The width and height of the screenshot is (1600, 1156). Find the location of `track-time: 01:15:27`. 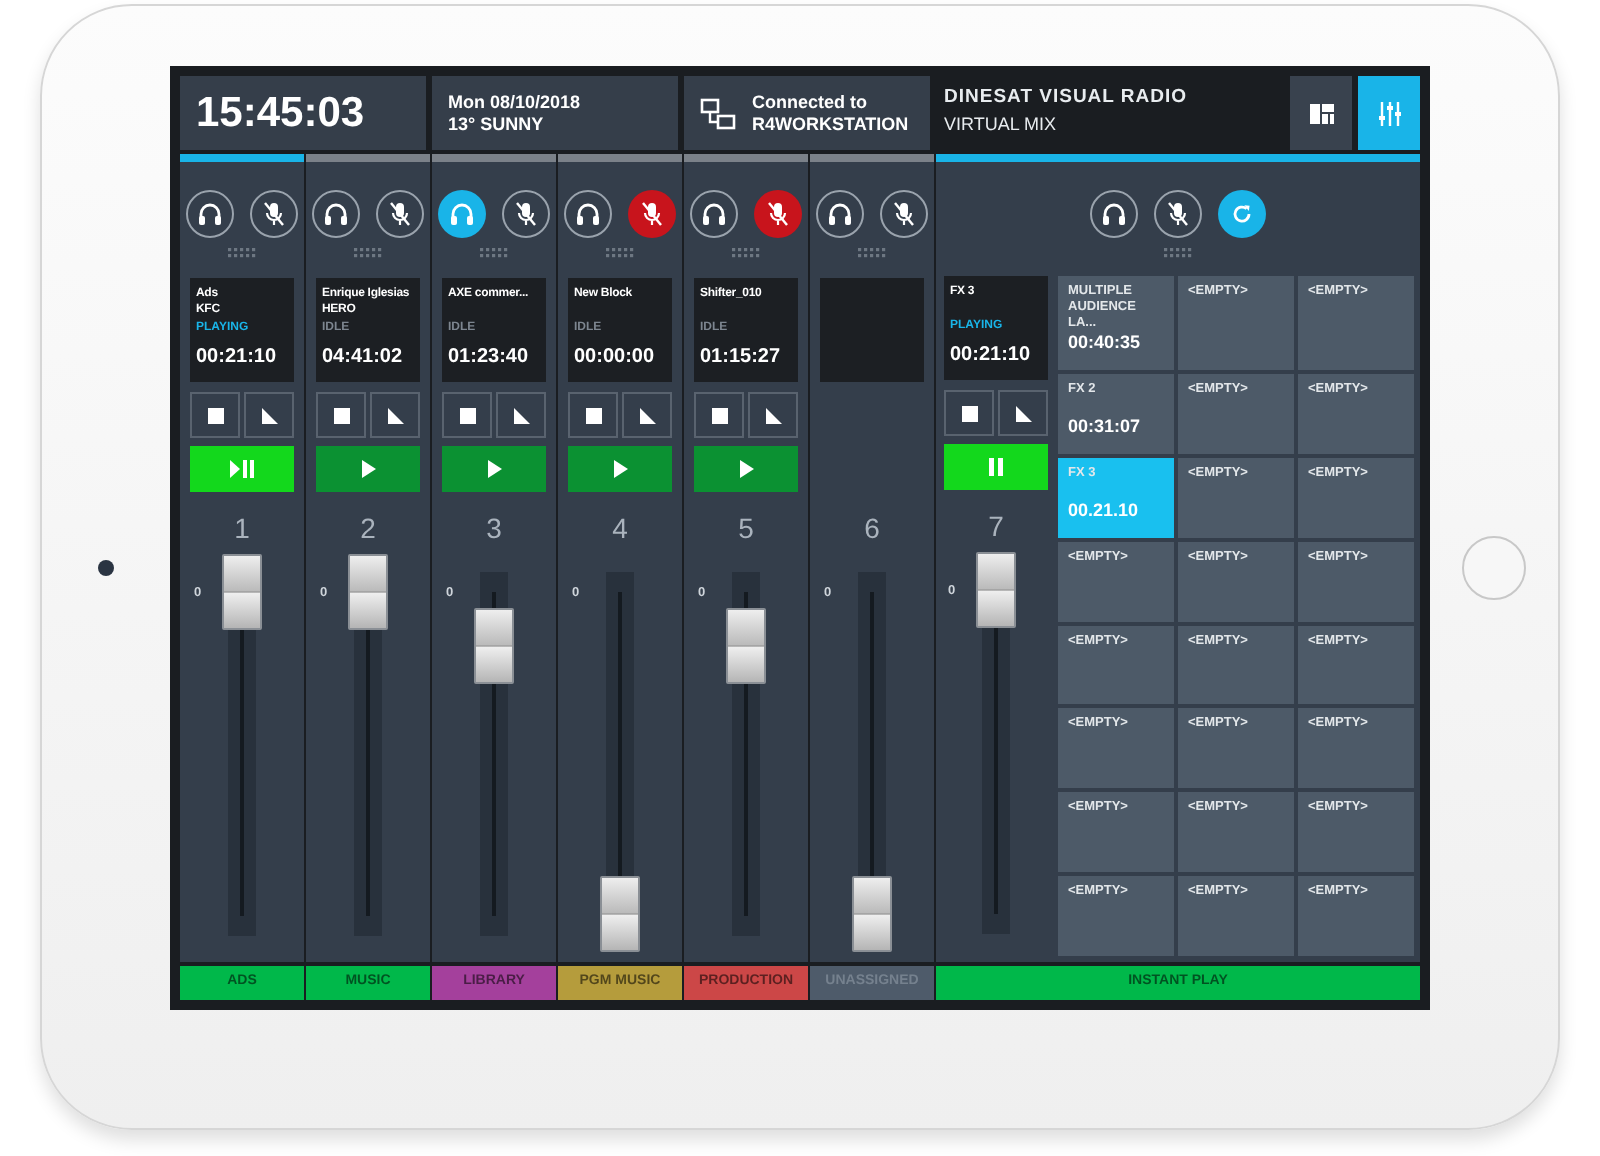

track-time: 01:15:27 is located at coordinates (741, 358).